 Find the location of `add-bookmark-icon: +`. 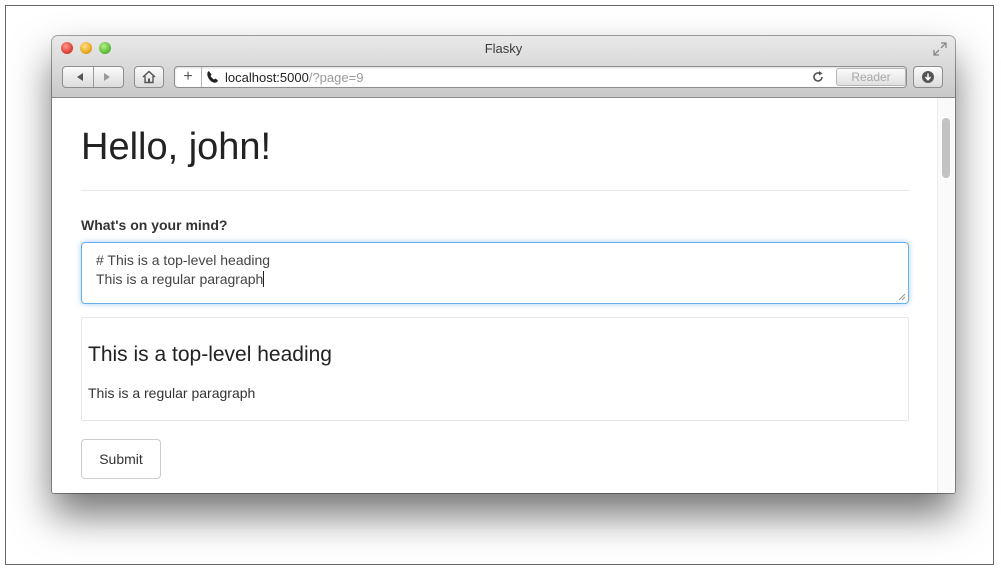

add-bookmark-icon: + is located at coordinates (188, 77).